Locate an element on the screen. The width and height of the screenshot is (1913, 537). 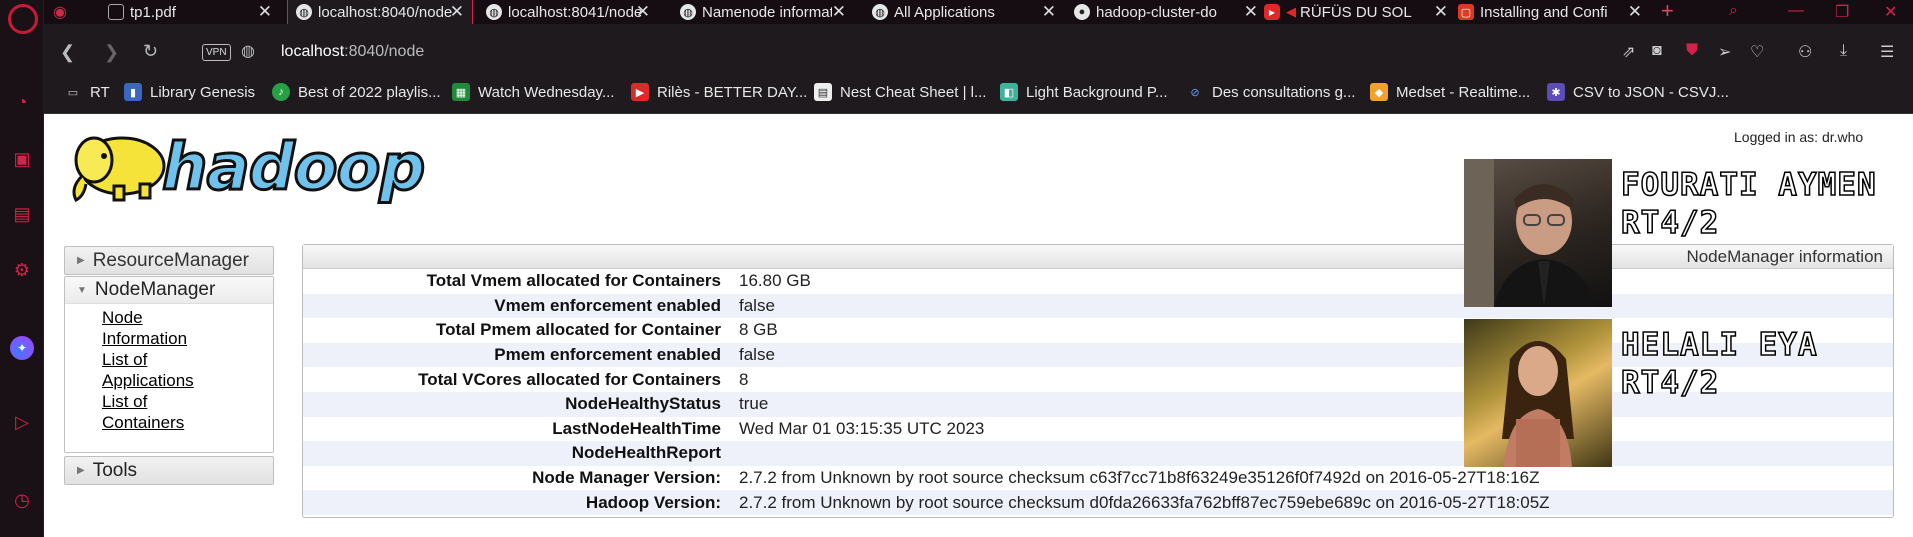
student-name-card-1: FOURATI AYMEN RT4/2 is located at coordinates (1748, 204).